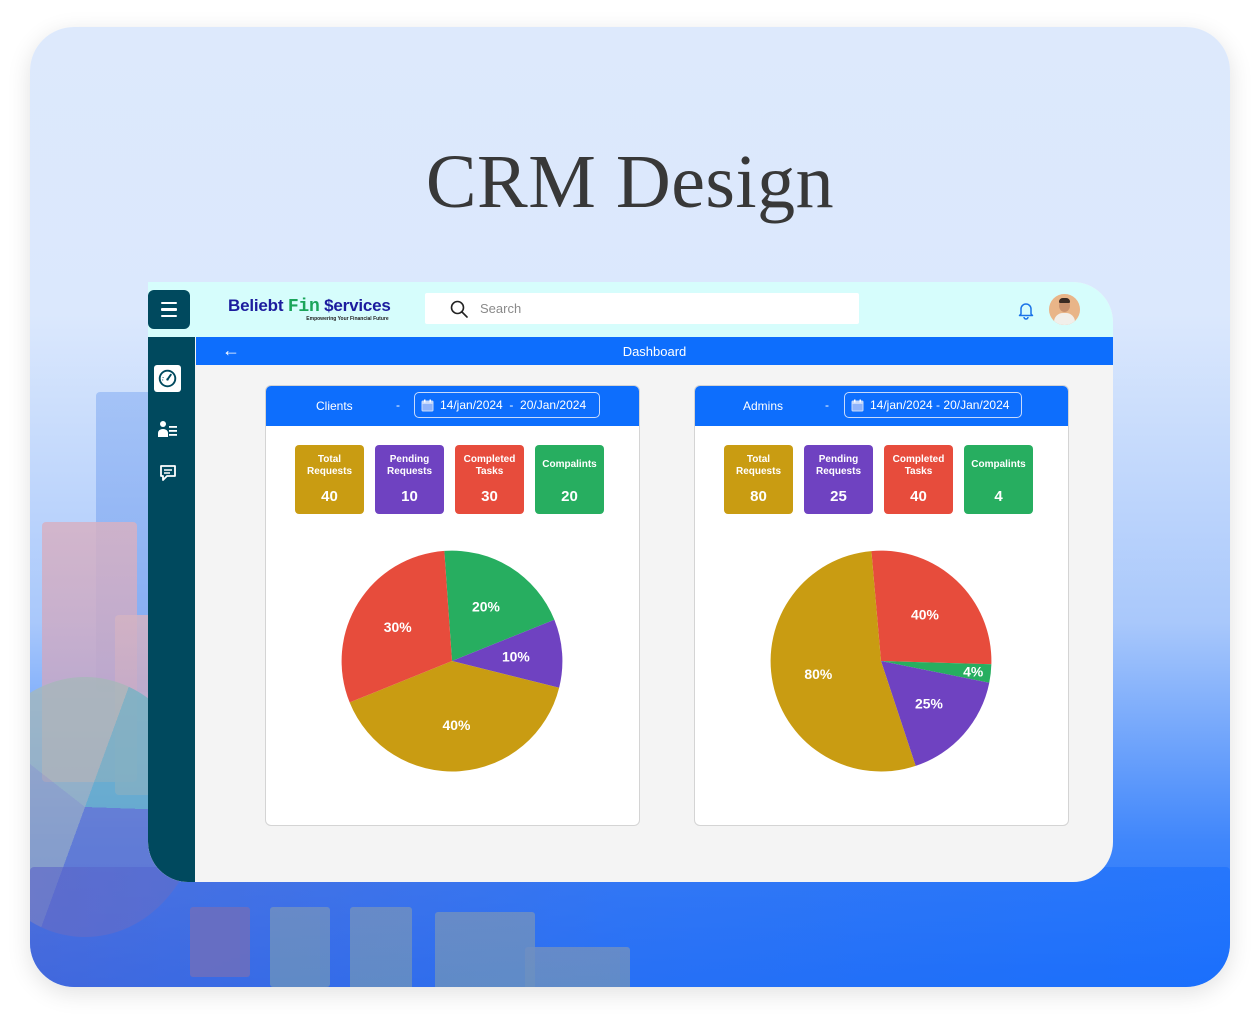  Describe the element at coordinates (1064, 309) in the screenshot. I see `user-avatar` at that location.